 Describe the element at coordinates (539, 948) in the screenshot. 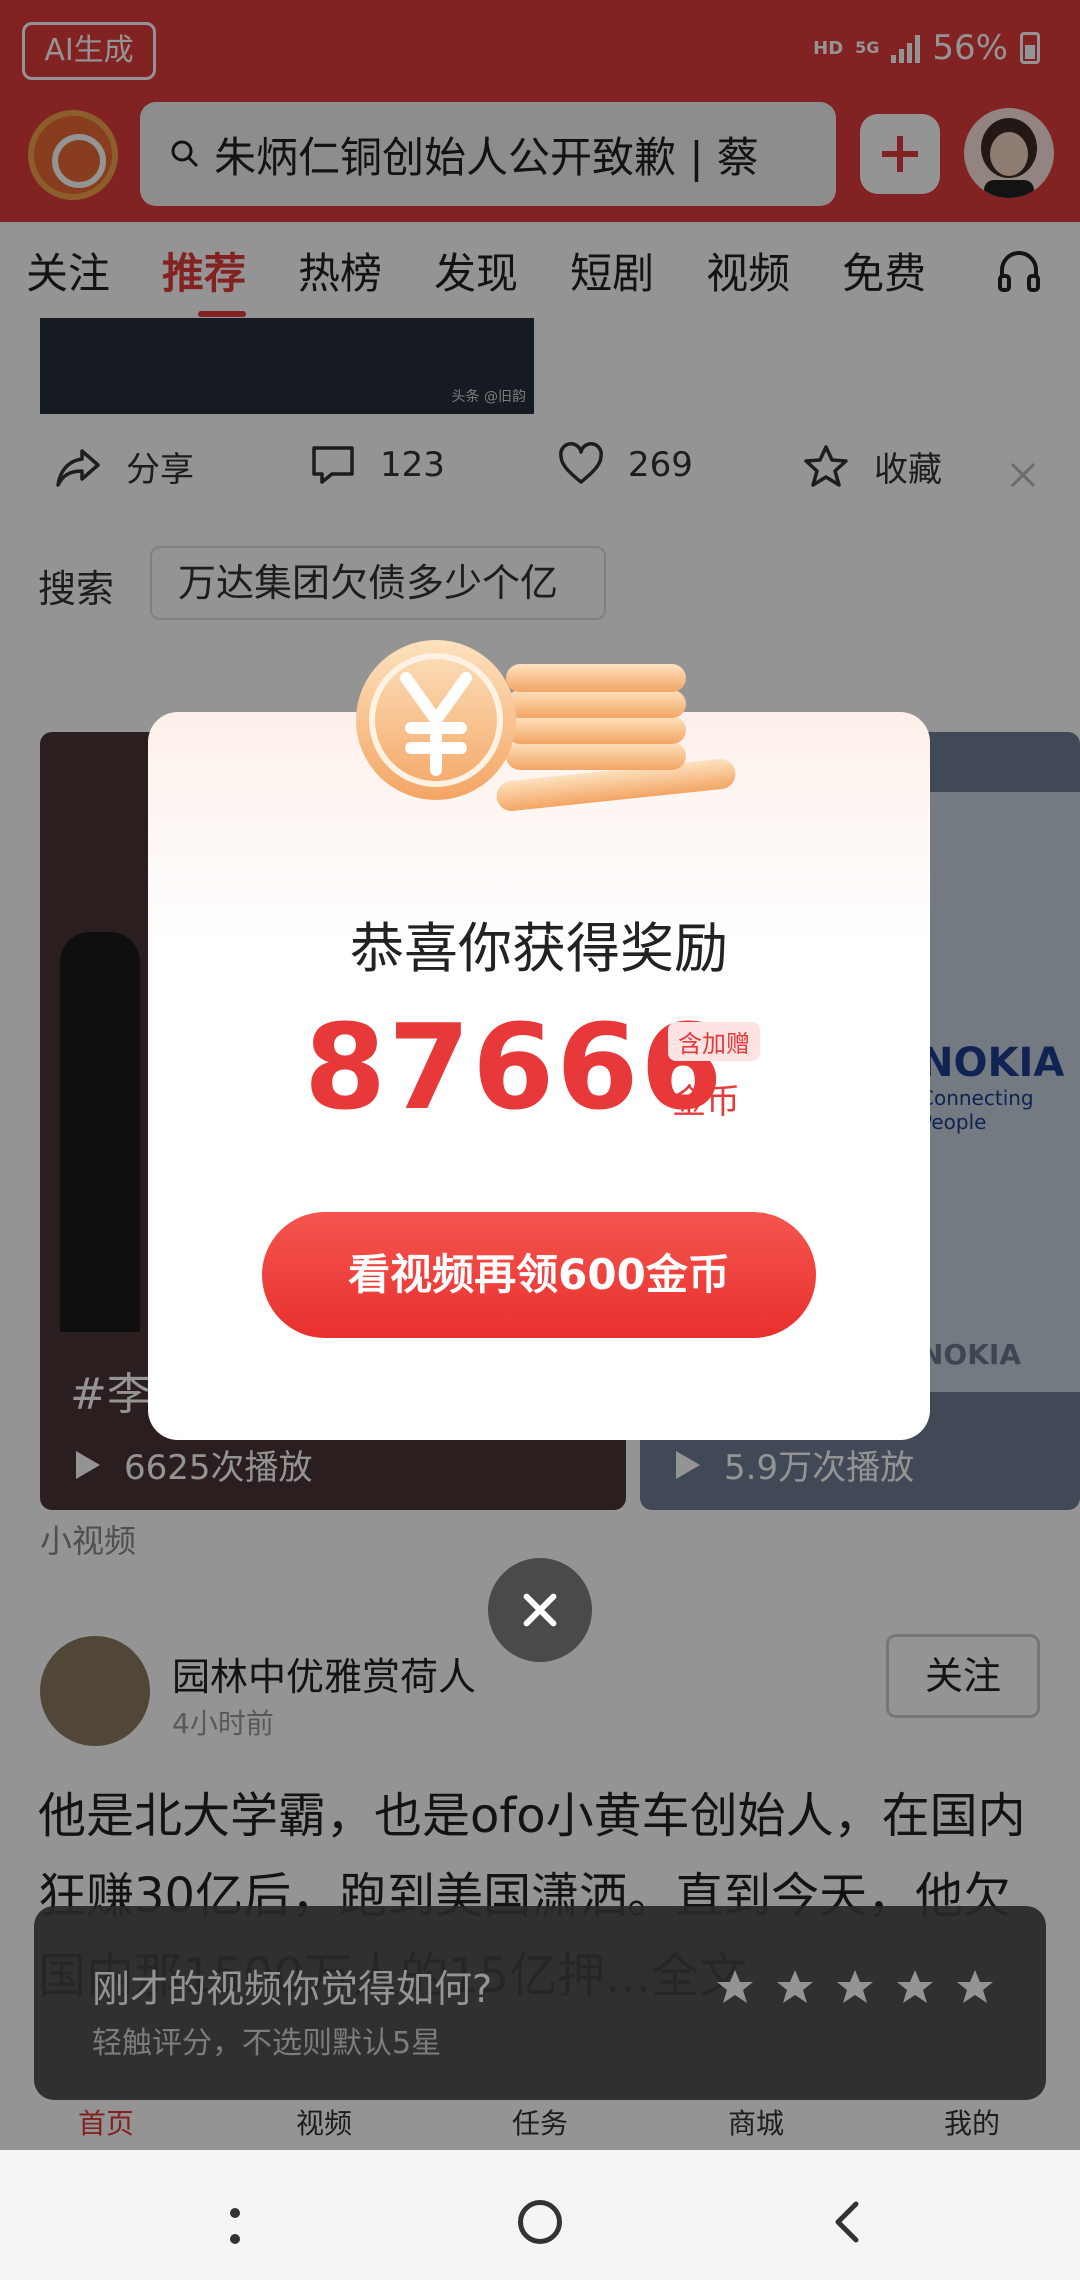

I see `reward-title: 恭喜你获得奖励` at that location.